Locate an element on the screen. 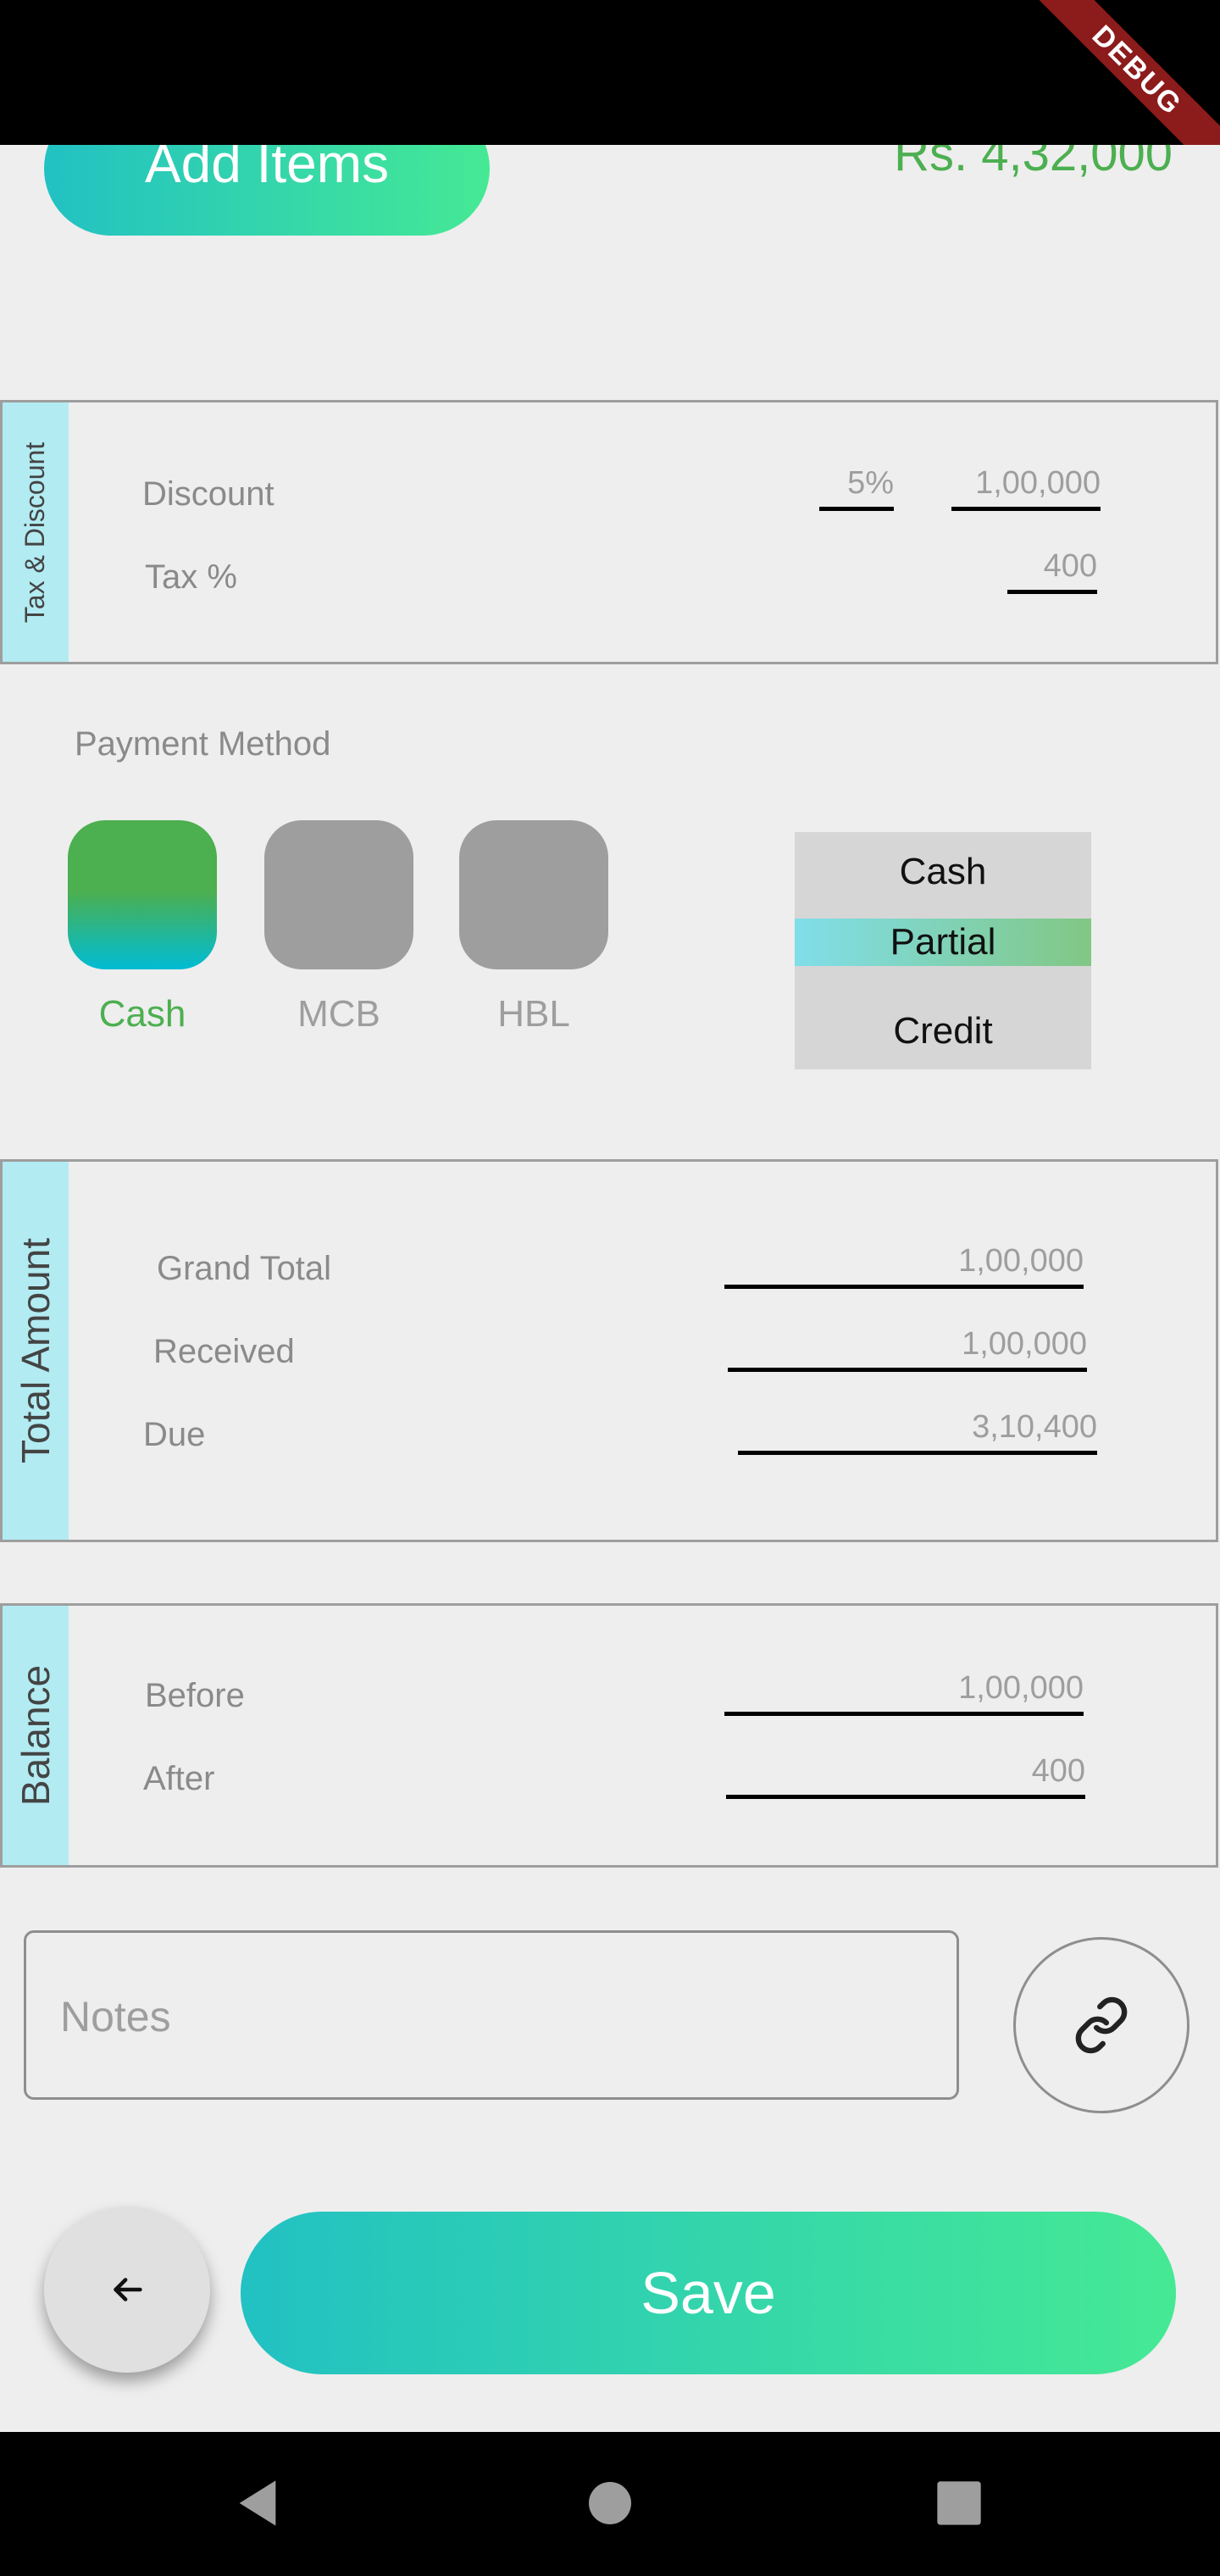 The image size is (1220, 2576). due-field: 3,10,400 is located at coordinates (917, 1432).